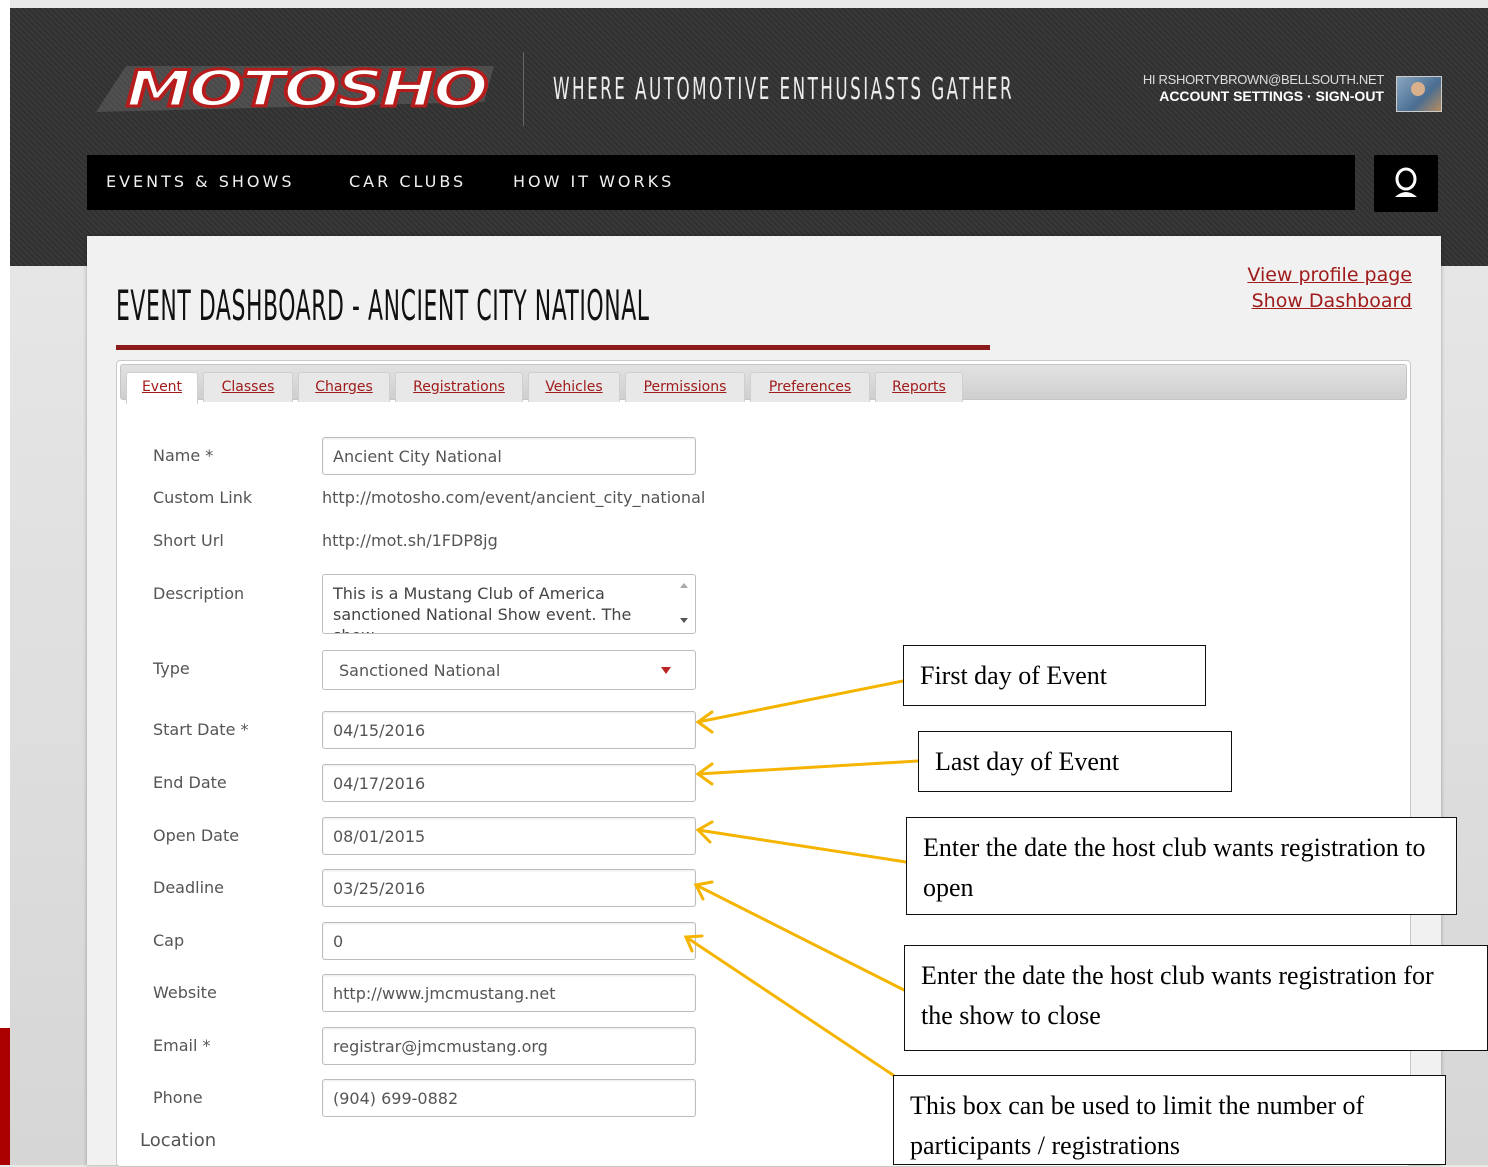  I want to click on callout-first-day: First day of Event, so click(1054, 675).